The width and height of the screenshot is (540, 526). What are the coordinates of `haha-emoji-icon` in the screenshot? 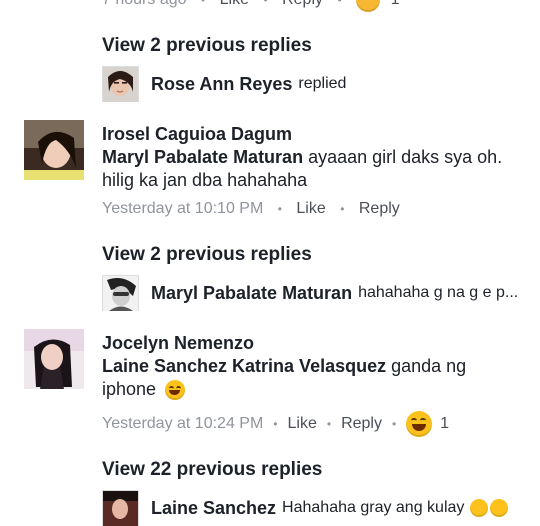 It's located at (419, 424).